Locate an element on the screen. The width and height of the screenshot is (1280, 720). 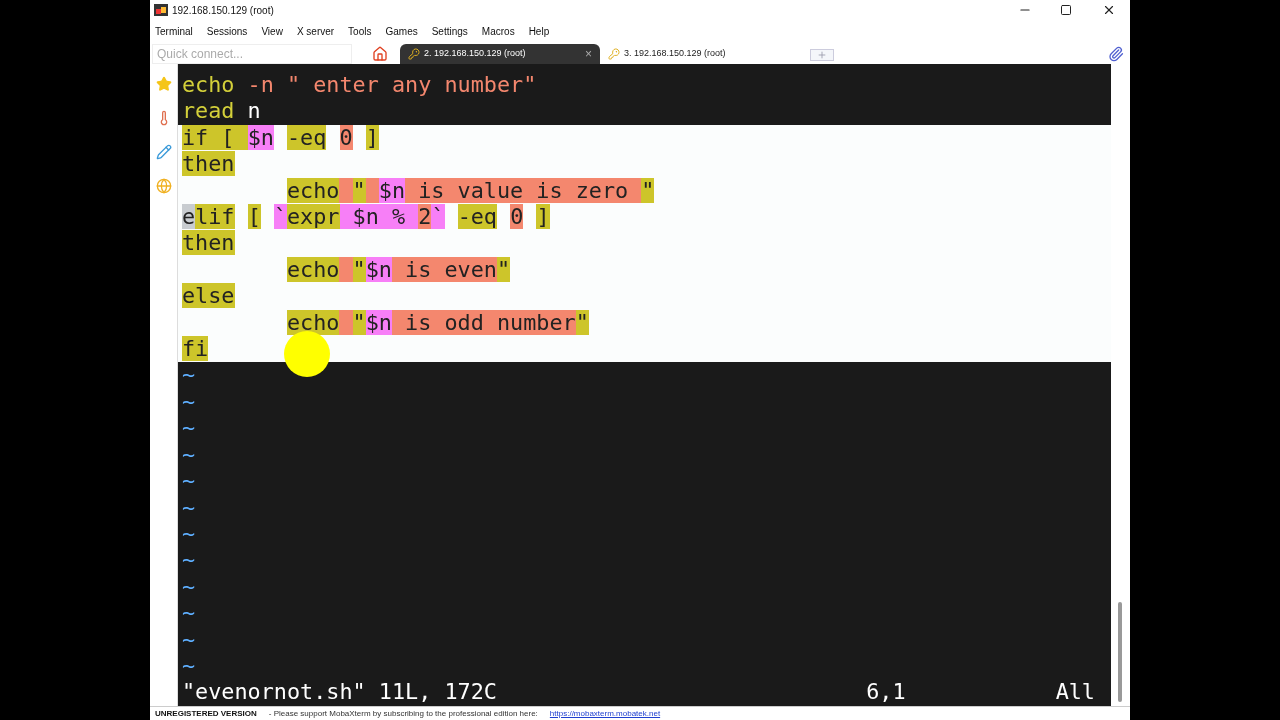
scrollbar-thumb is located at coordinates (1119, 652).